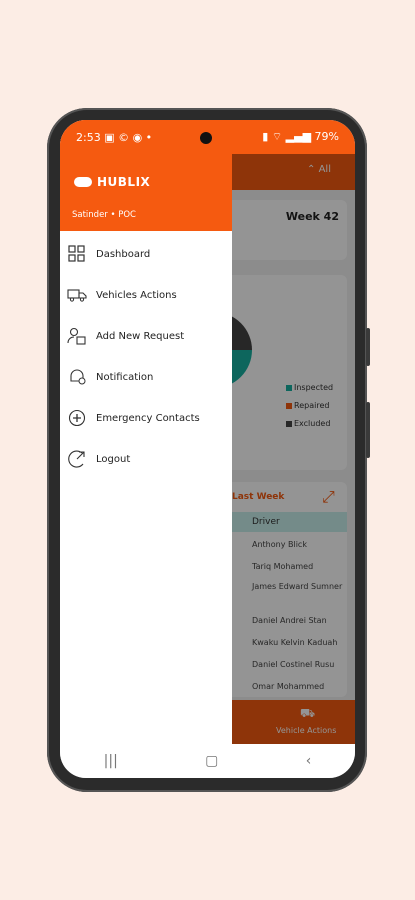 The height and width of the screenshot is (900, 415). Describe the element at coordinates (77, 336) in the screenshot. I see `add-request-icon` at that location.